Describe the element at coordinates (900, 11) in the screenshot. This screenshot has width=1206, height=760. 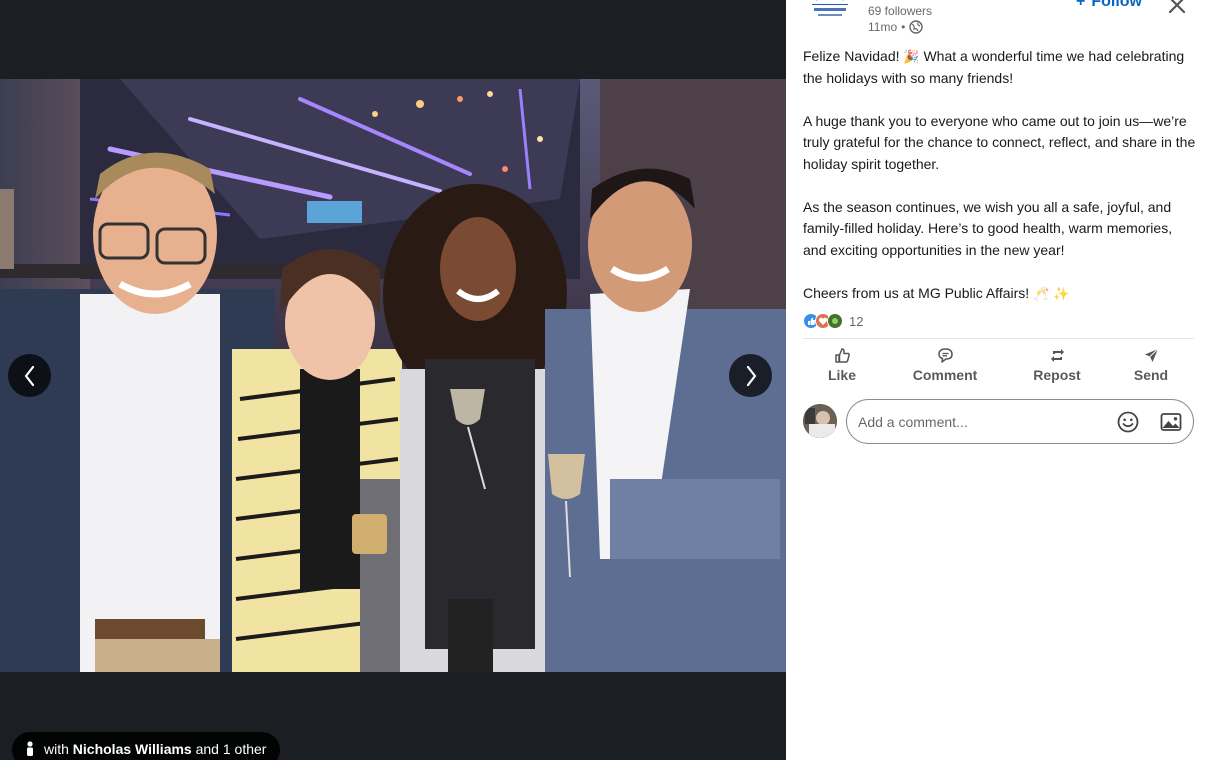
I see `follower-count: 69 followers` at that location.